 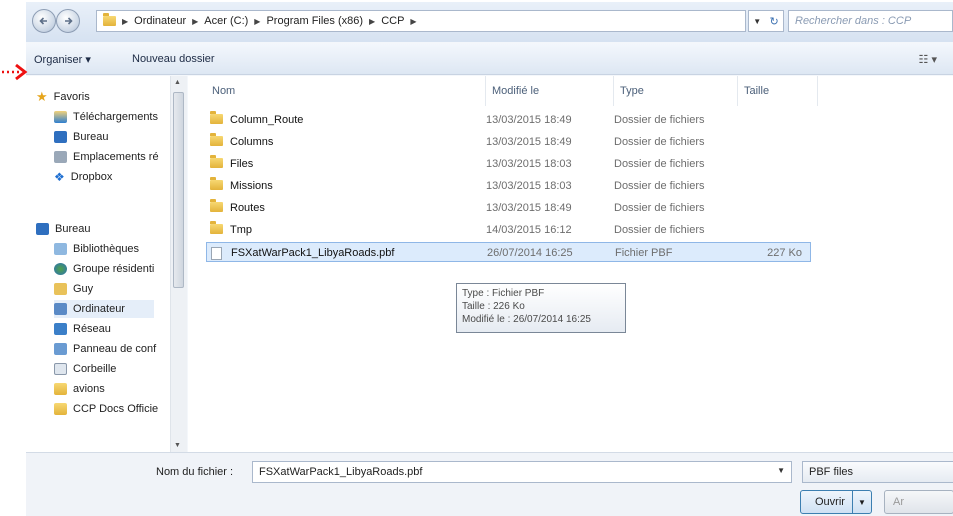 What do you see at coordinates (60, 289) in the screenshot?
I see `user-folder-icon` at bounding box center [60, 289].